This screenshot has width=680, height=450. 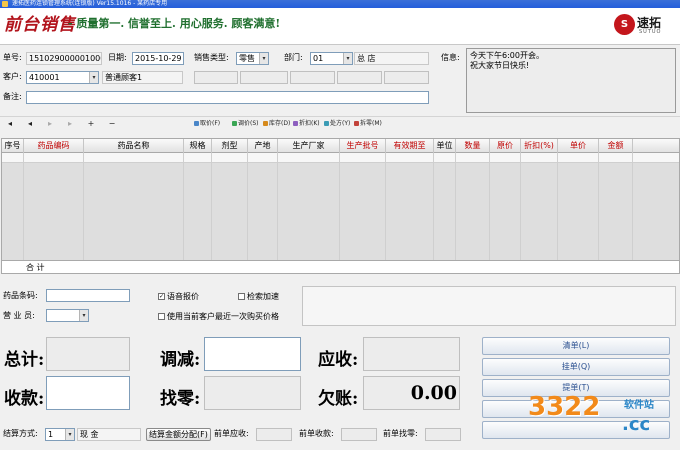 What do you see at coordinates (331, 58) in the screenshot?
I see `dept-select: 01 ▾` at bounding box center [331, 58].